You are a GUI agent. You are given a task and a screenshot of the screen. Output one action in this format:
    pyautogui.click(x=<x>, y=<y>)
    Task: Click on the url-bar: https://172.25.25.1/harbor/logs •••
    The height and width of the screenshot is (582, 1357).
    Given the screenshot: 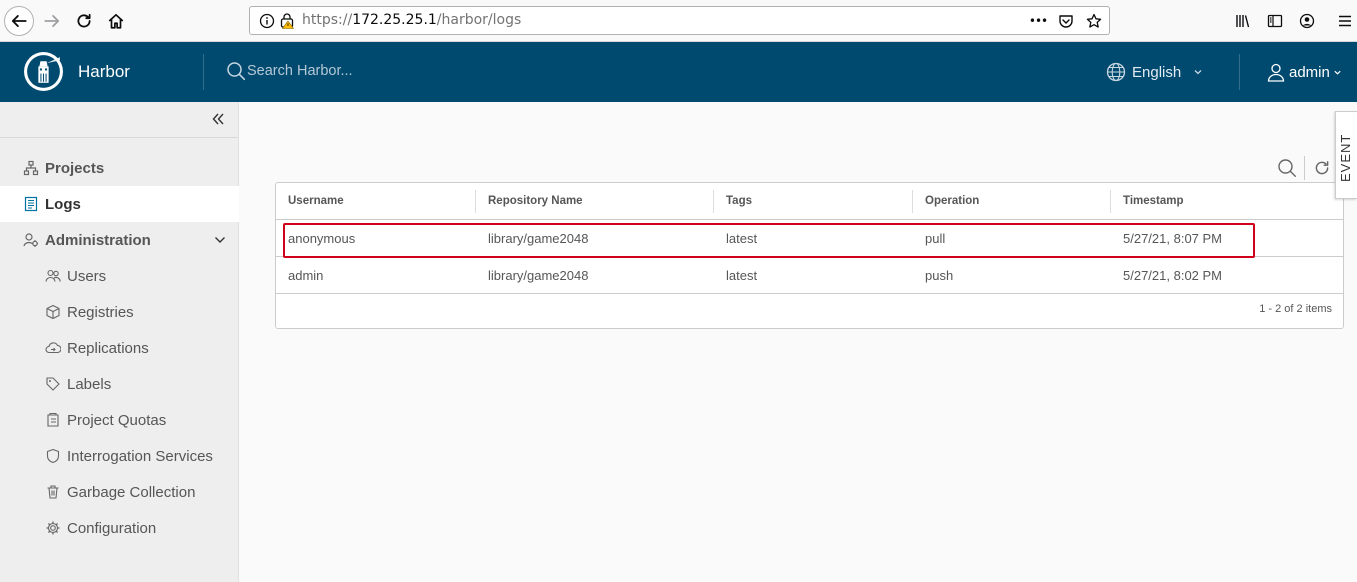 What is the action you would take?
    pyautogui.click(x=679, y=20)
    